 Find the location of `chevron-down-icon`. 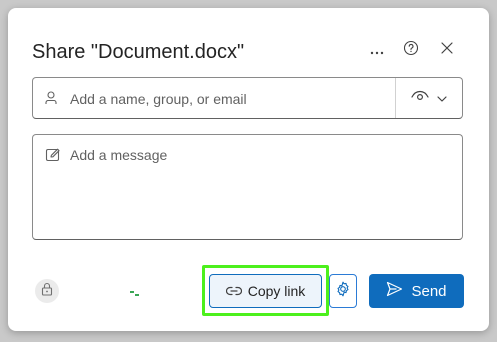

chevron-down-icon is located at coordinates (442, 98).